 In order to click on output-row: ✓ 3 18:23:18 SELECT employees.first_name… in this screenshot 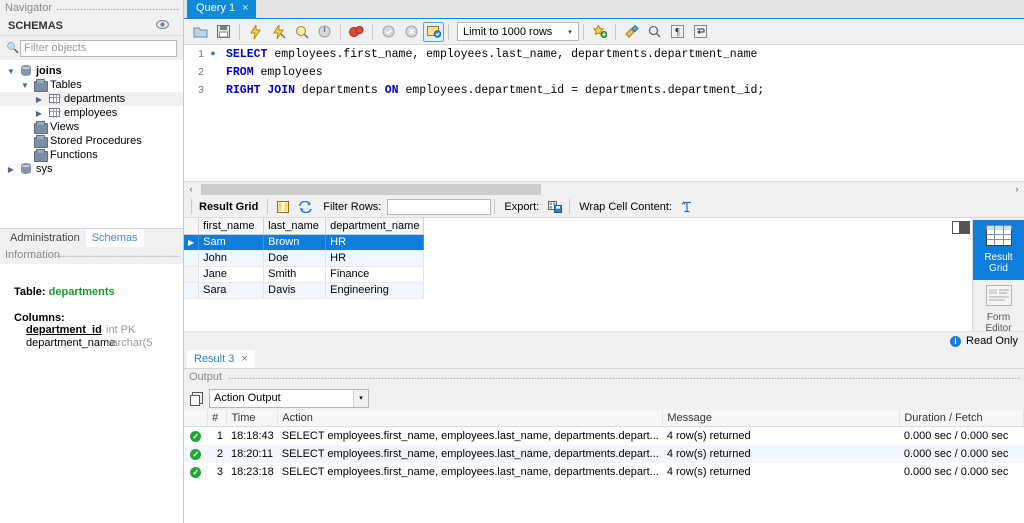, I will do `click(604, 472)`.